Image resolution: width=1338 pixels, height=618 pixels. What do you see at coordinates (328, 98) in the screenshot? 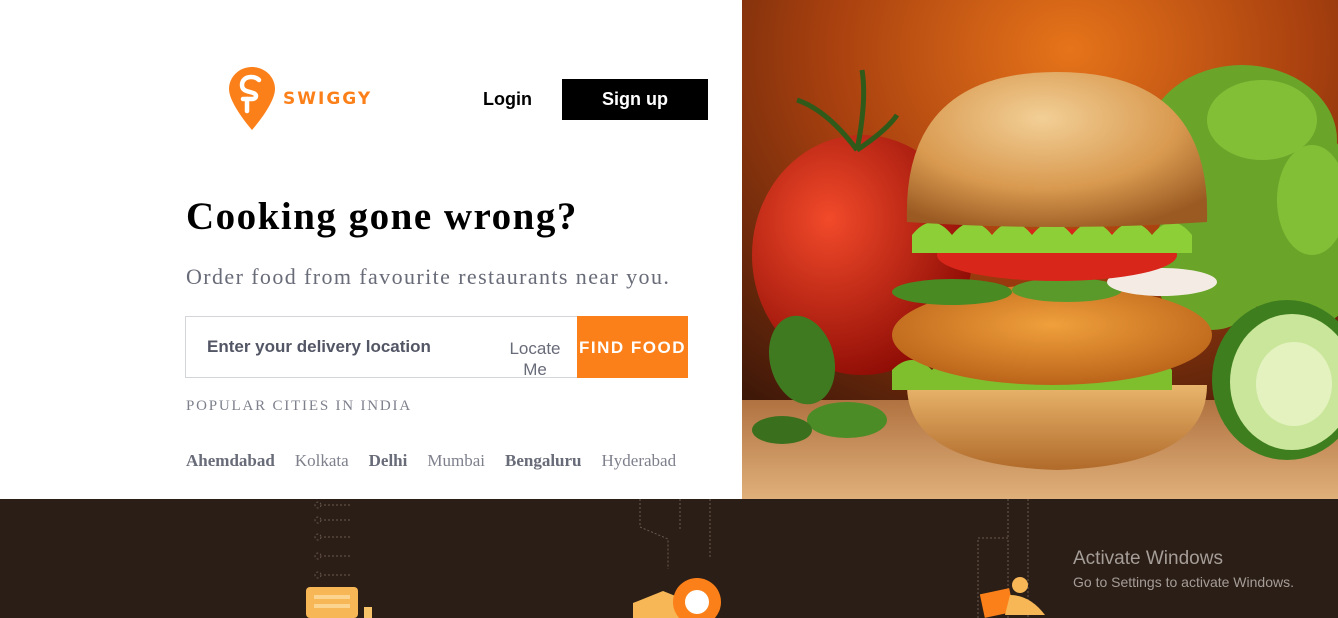
I see `brand-name: SWIGGY` at bounding box center [328, 98].